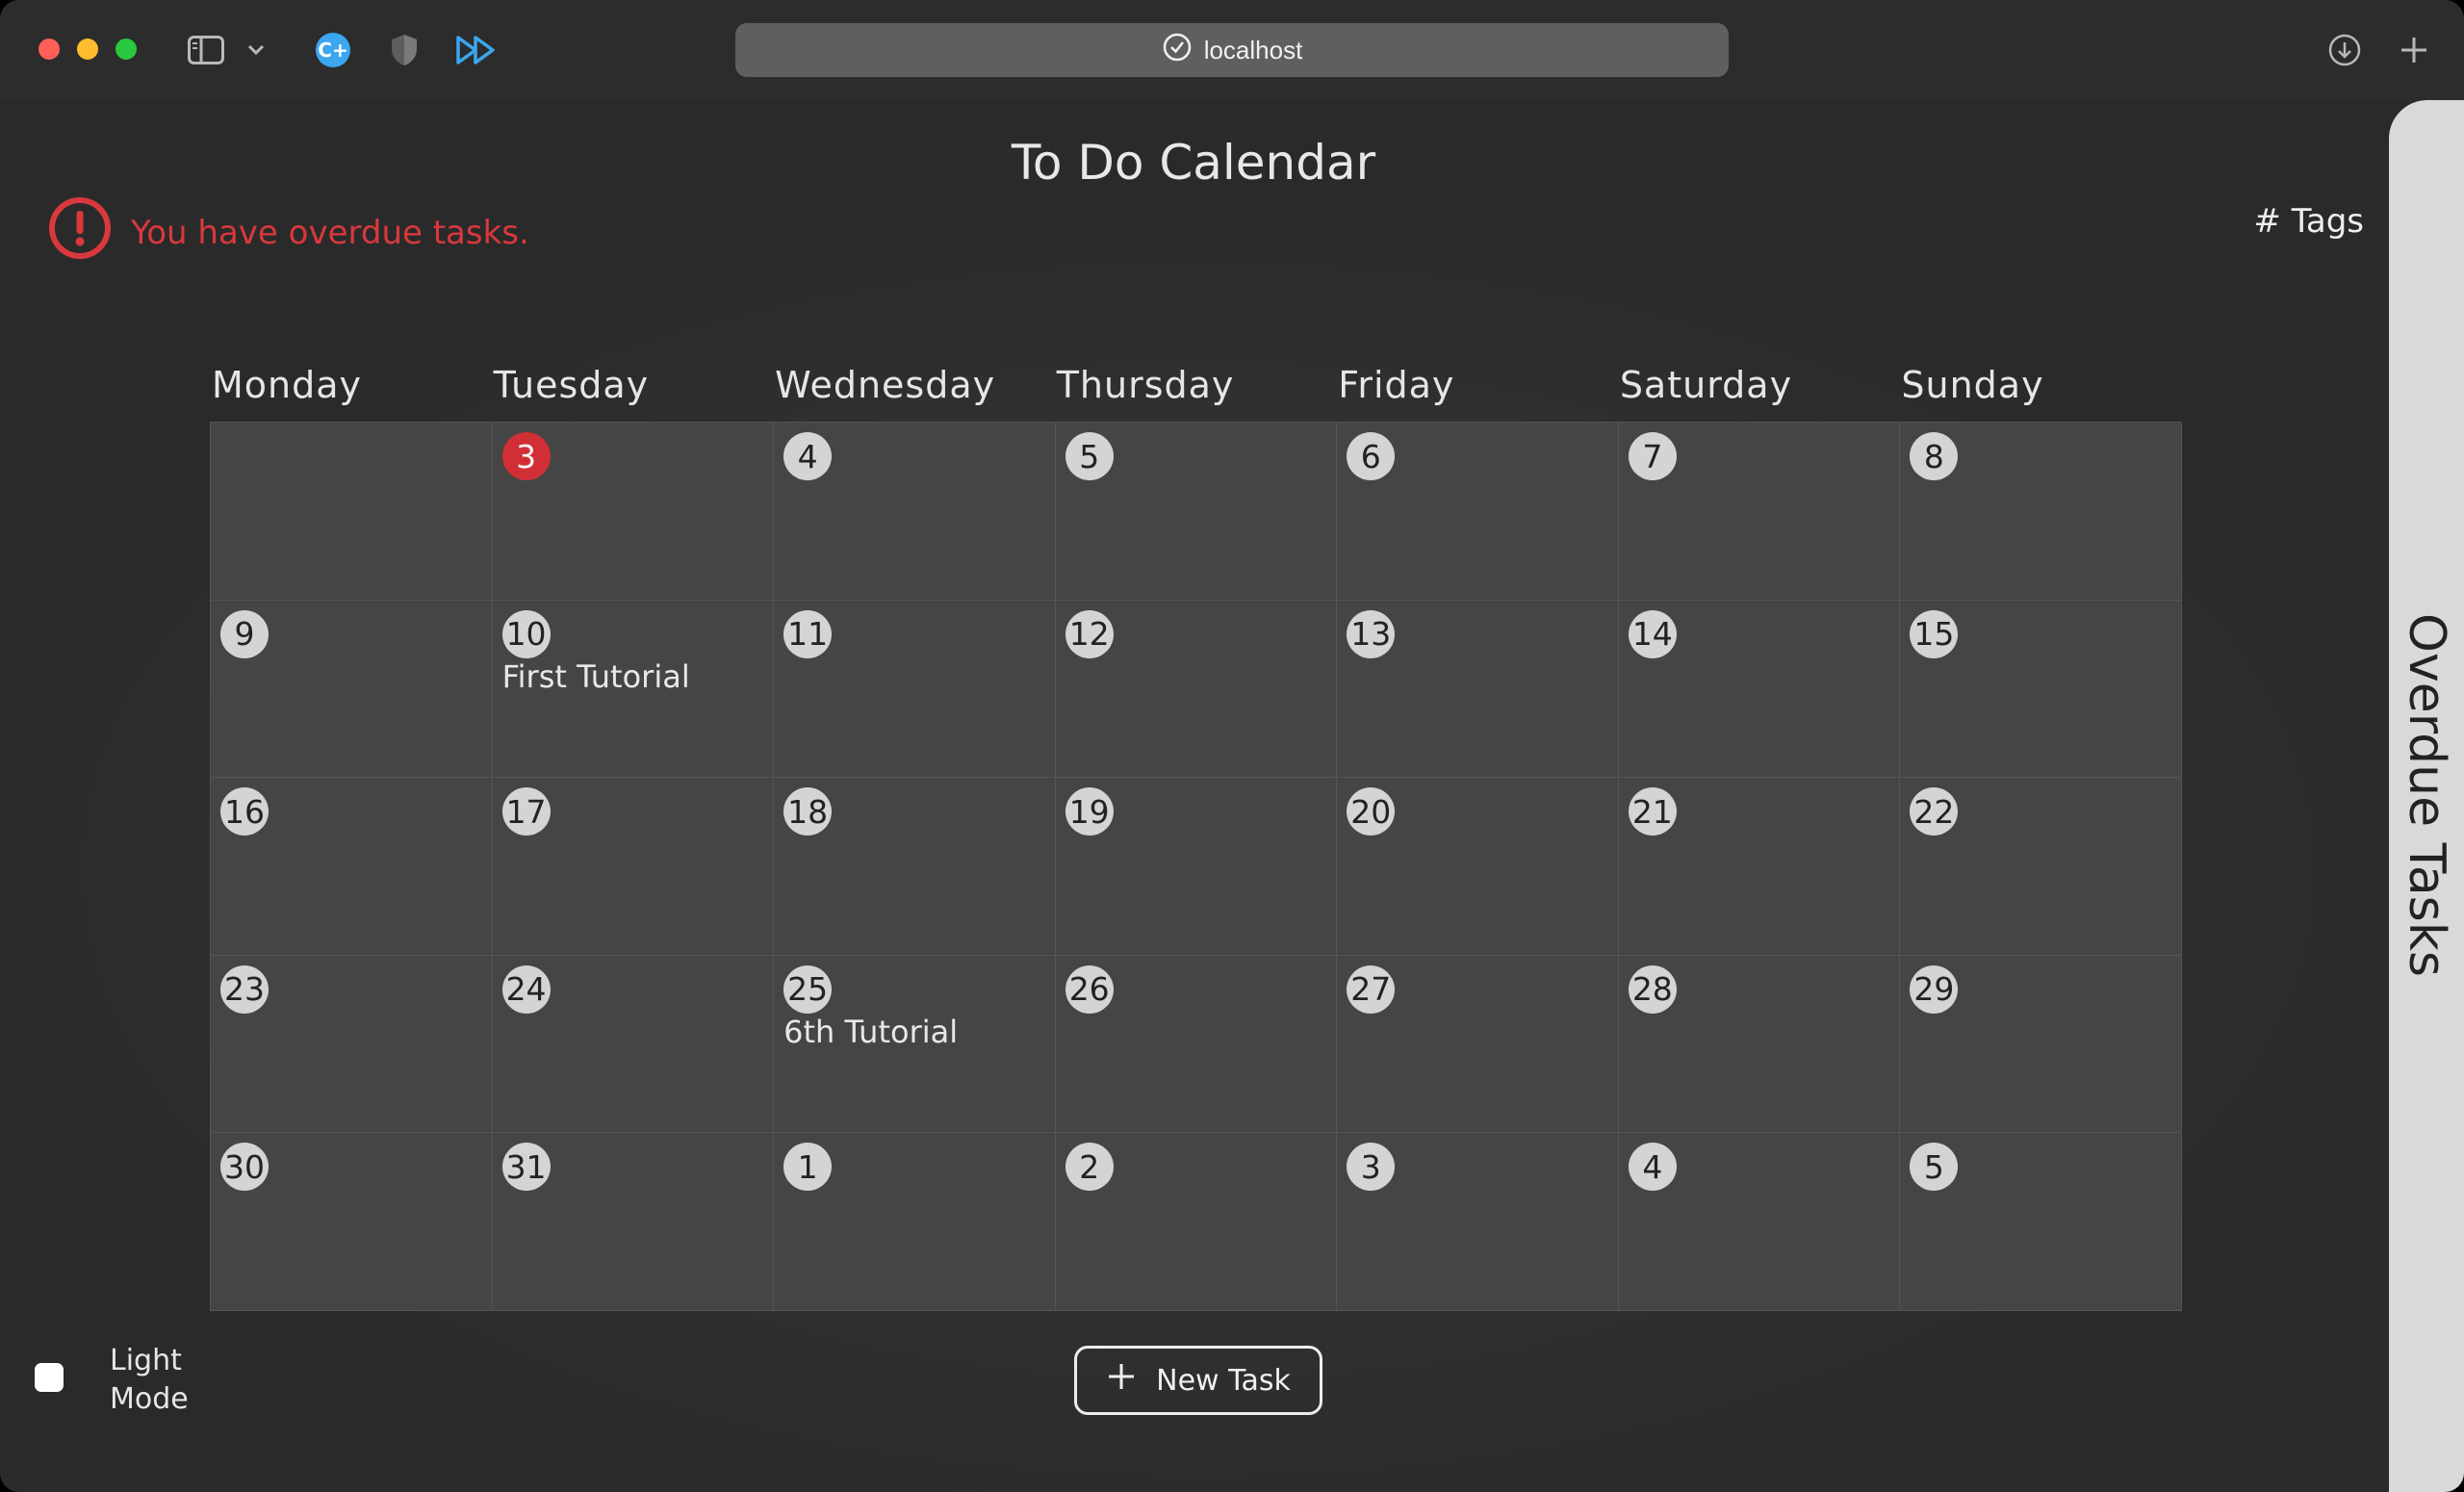  Describe the element at coordinates (1253, 49) in the screenshot. I see `address-text: localhost` at that location.